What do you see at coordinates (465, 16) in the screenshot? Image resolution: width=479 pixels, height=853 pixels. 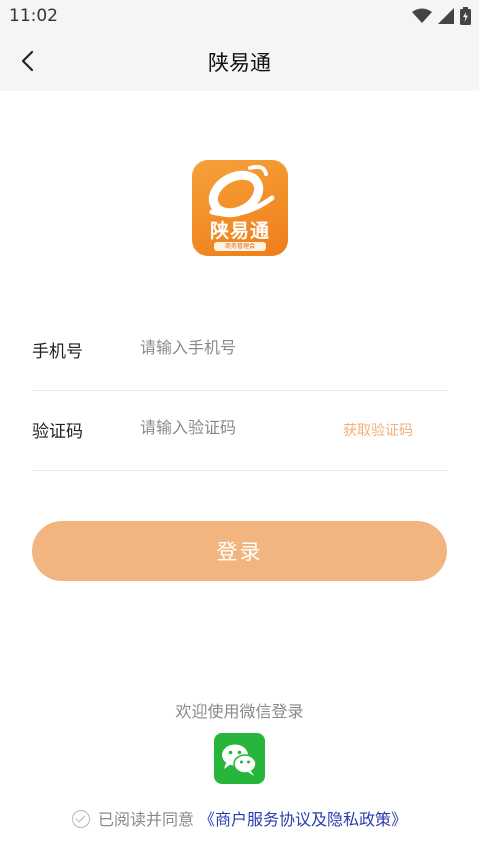 I see `battery-icon` at bounding box center [465, 16].